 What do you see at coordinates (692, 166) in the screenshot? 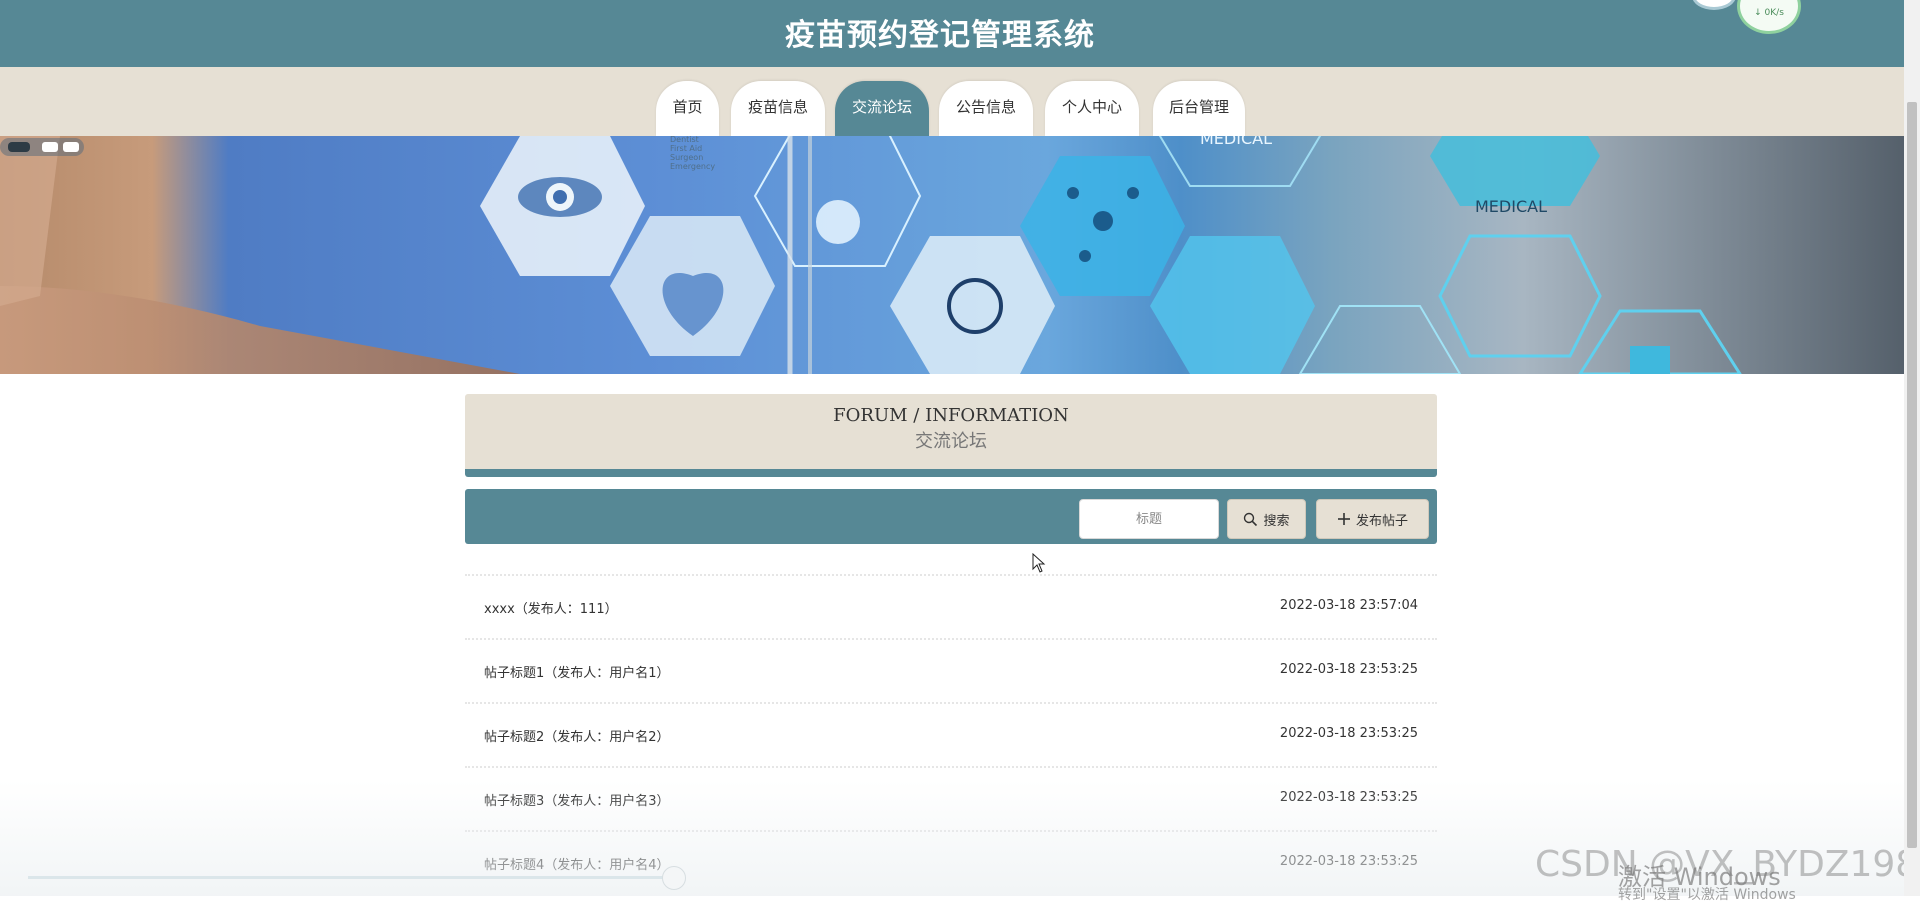
I see `svg-text: Emergency` at bounding box center [692, 166].